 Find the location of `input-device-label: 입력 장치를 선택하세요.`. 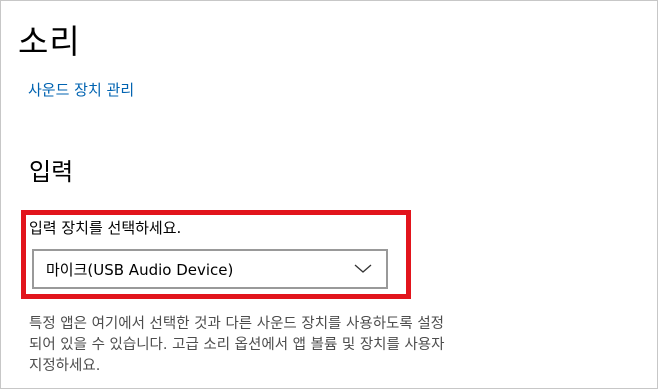

input-device-label: 입력 장치를 선택하세요. is located at coordinates (105, 228).